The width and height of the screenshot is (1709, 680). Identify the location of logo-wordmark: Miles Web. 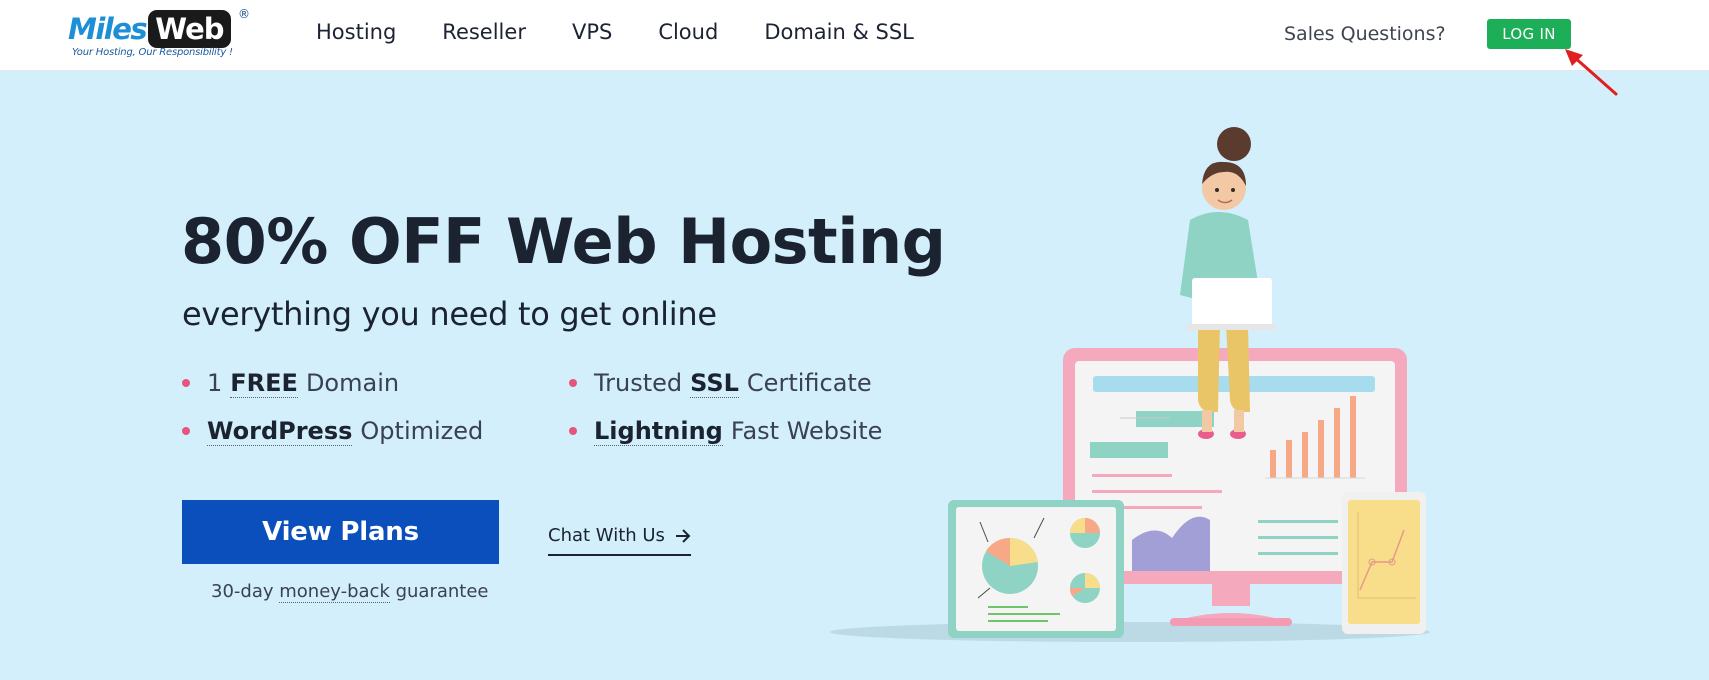
(149, 29).